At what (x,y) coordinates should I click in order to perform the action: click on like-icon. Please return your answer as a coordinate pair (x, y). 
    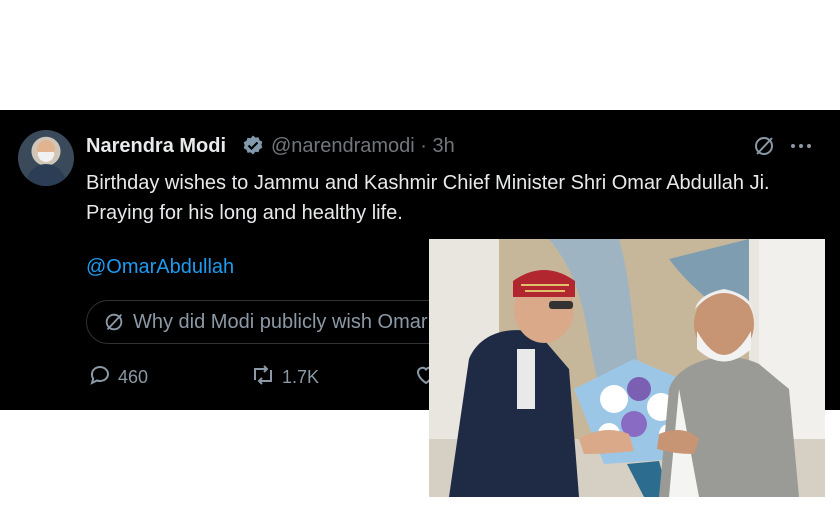
    Looking at the image, I should click on (423, 375).